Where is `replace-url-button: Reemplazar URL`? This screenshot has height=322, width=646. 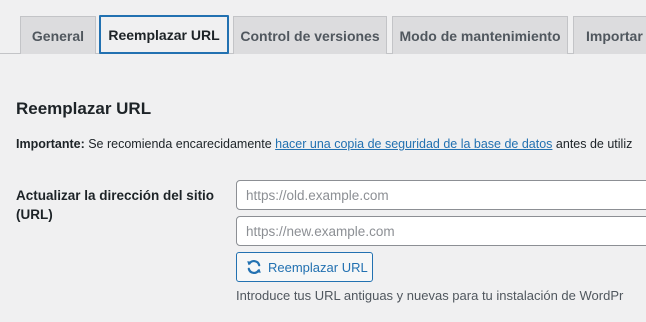
replace-url-button: Reemplazar URL is located at coordinates (304, 267).